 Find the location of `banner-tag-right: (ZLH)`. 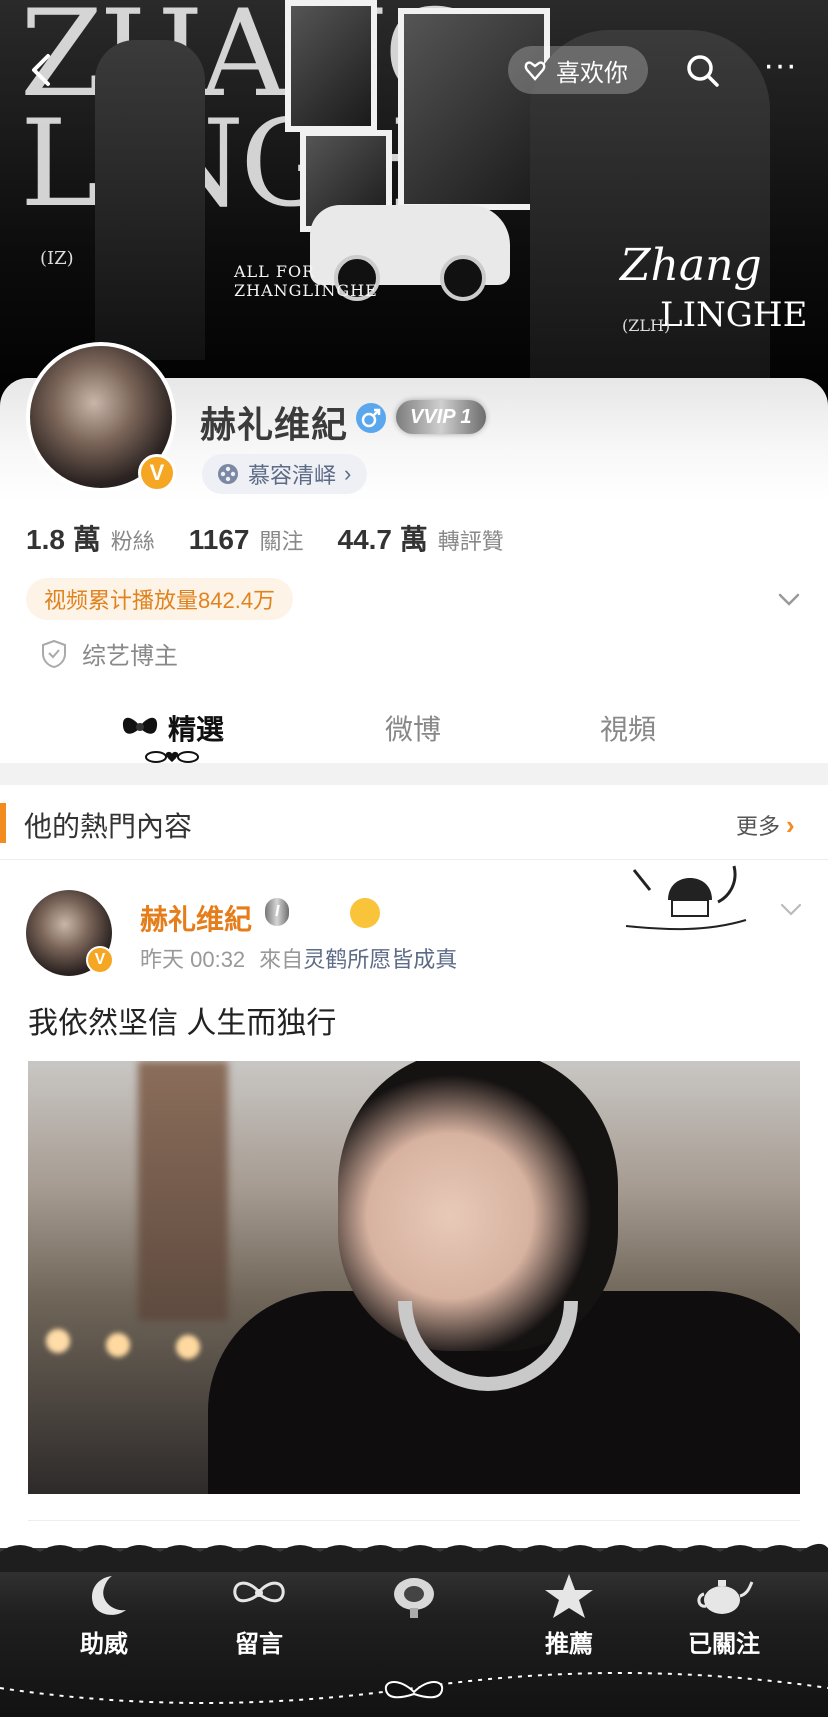

banner-tag-right: (ZLH) is located at coordinates (646, 325).